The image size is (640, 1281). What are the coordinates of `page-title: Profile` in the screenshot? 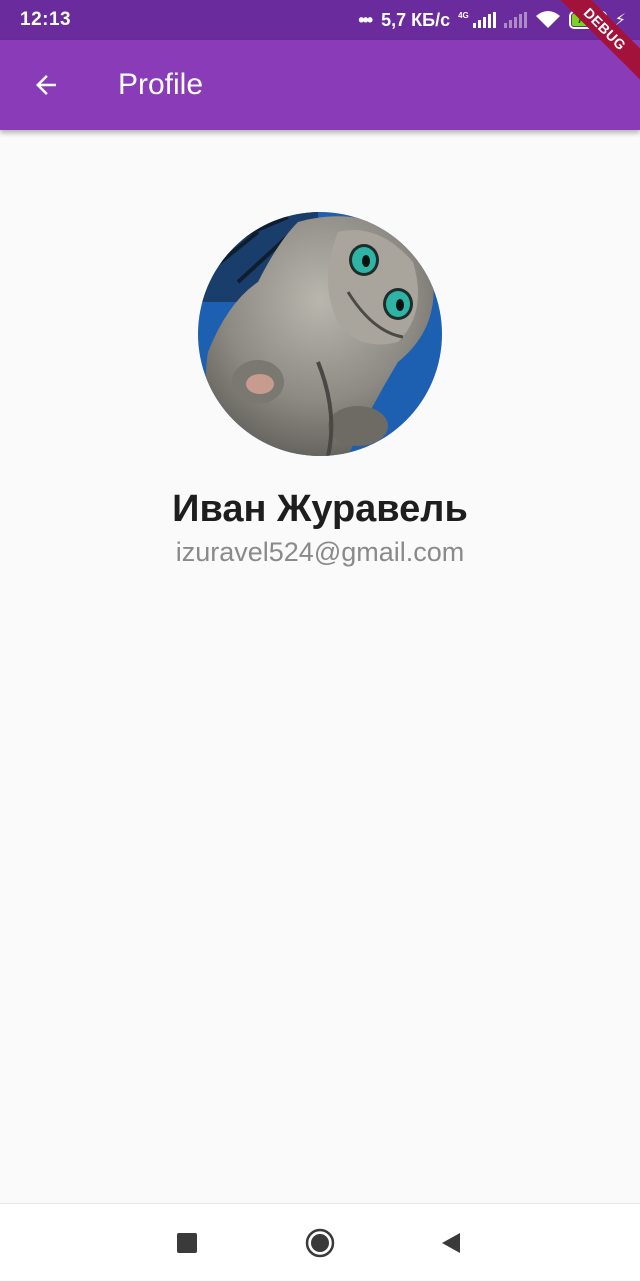 It's located at (161, 84).